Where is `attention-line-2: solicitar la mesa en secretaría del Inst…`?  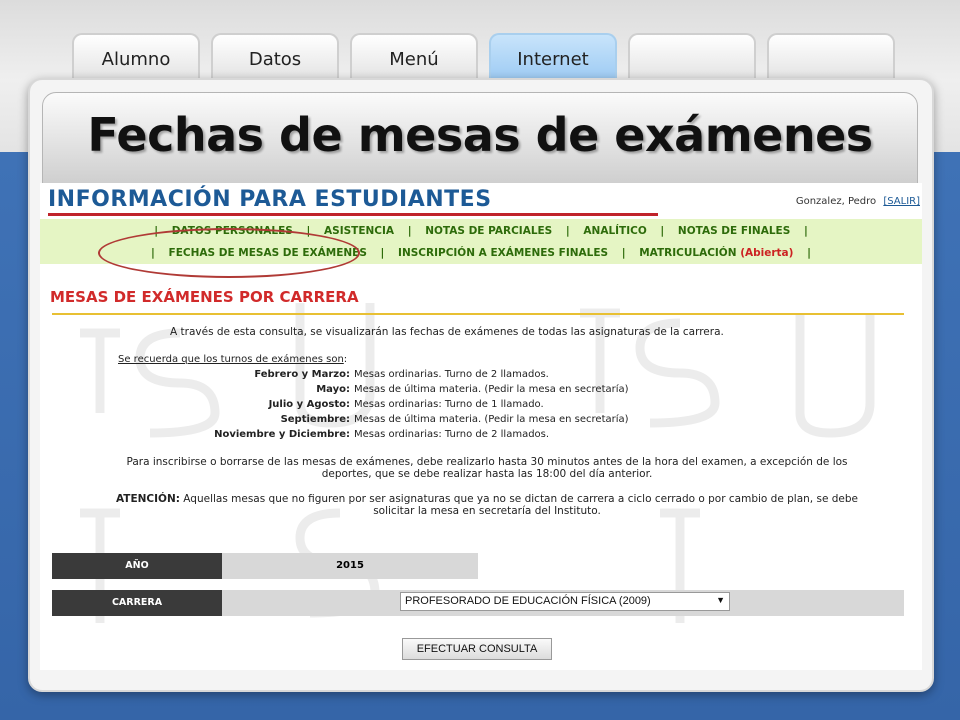 attention-line-2: solicitar la mesa en secretaría del Inst… is located at coordinates (487, 511).